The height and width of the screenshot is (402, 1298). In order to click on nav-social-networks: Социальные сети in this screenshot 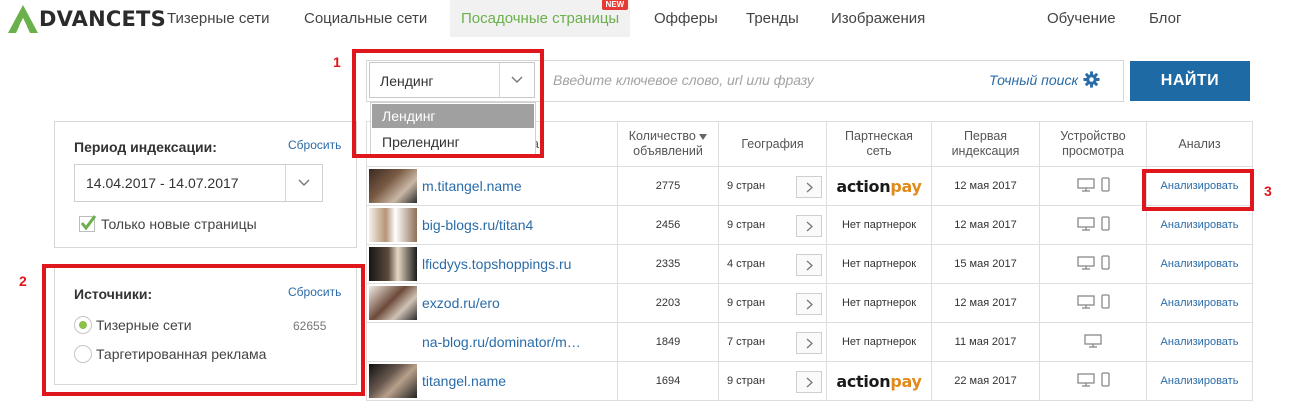, I will do `click(365, 18)`.